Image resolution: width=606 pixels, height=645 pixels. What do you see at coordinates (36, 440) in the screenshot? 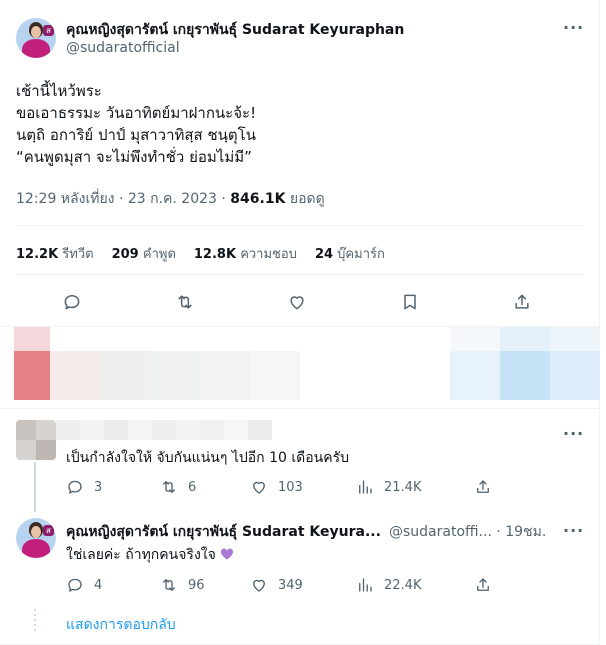
I see `reply-avatar-blurred` at bounding box center [36, 440].